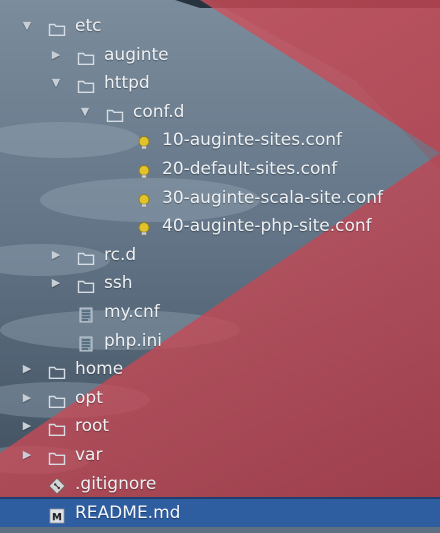 This screenshot has width=440, height=533. What do you see at coordinates (57, 485) in the screenshot?
I see `git-file-icon` at bounding box center [57, 485].